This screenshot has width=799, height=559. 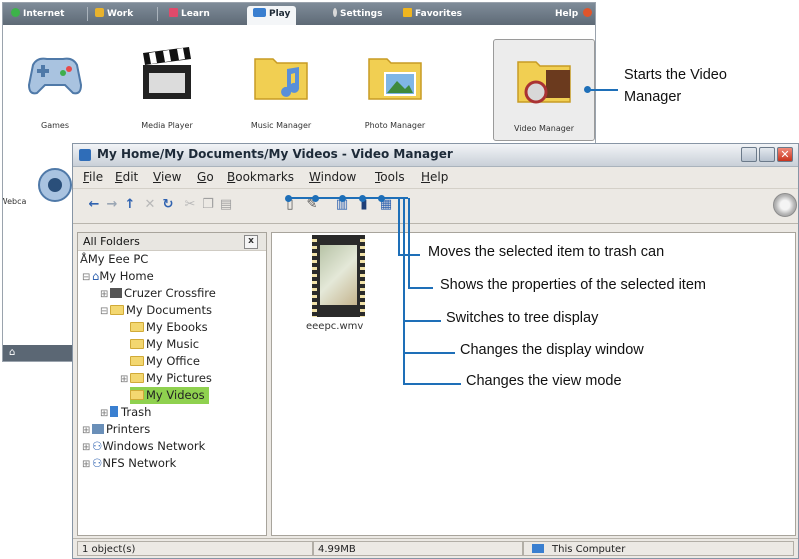 What do you see at coordinates (552, 350) in the screenshot?
I see `callout-display-window: Changes the display window` at bounding box center [552, 350].